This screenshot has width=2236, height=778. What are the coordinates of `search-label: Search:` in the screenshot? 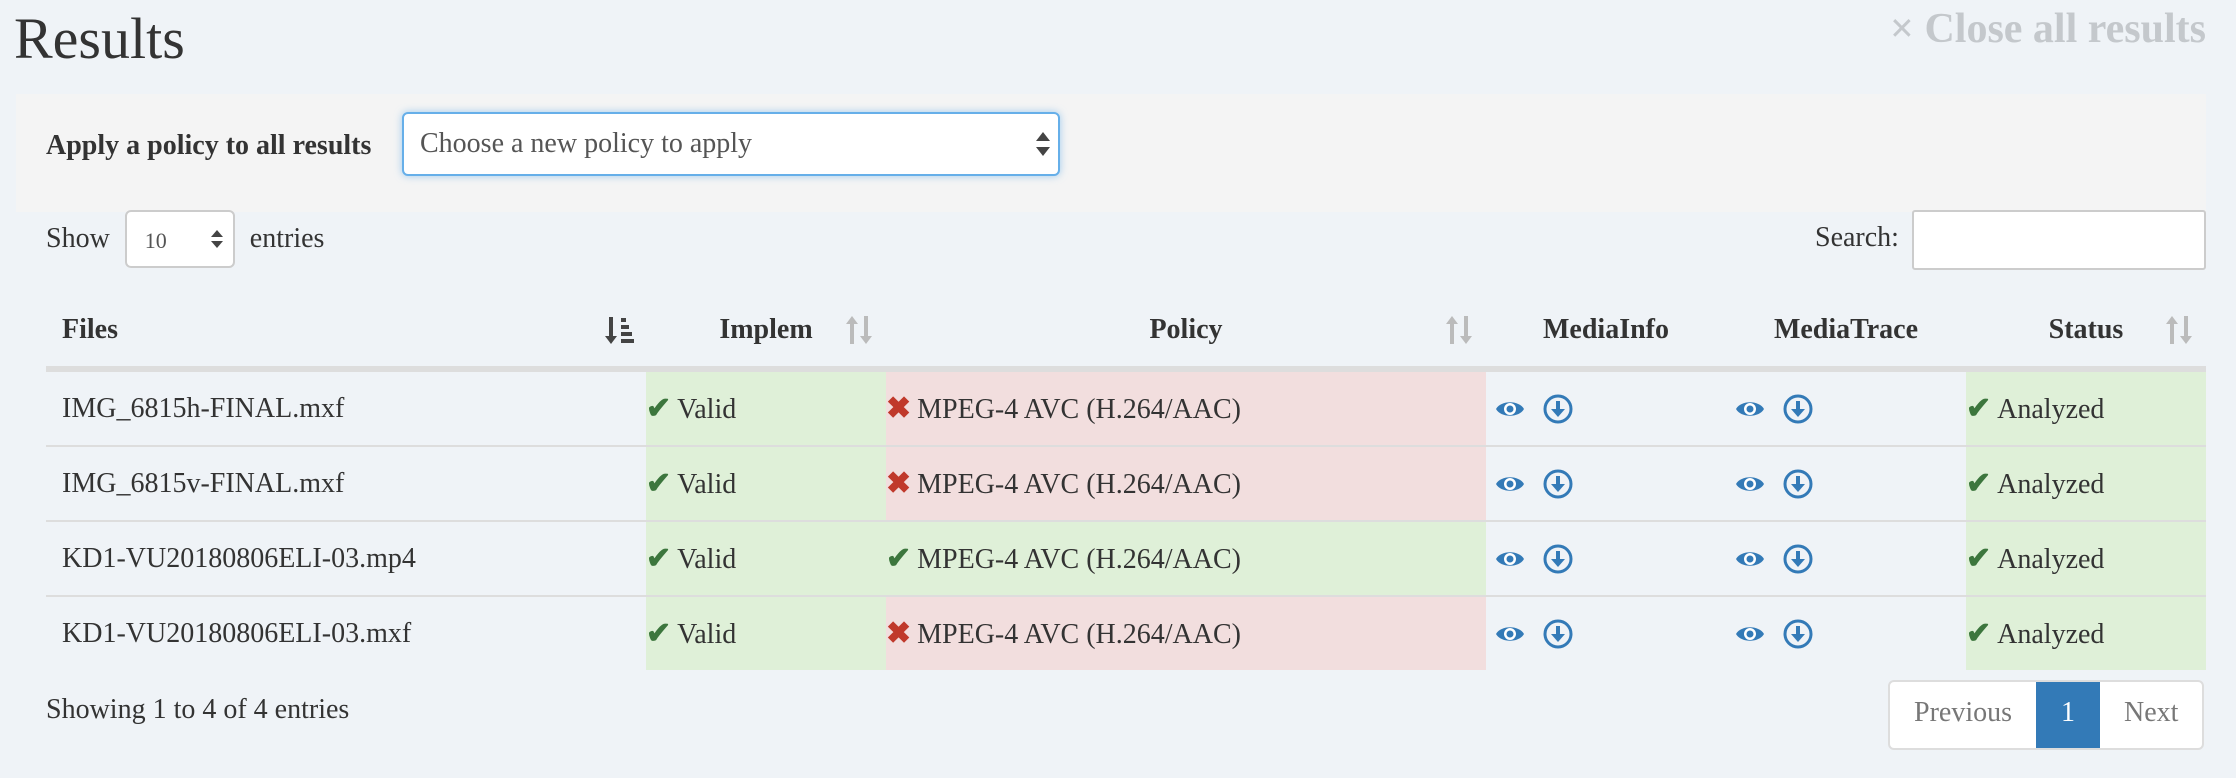 It's located at (1857, 237).